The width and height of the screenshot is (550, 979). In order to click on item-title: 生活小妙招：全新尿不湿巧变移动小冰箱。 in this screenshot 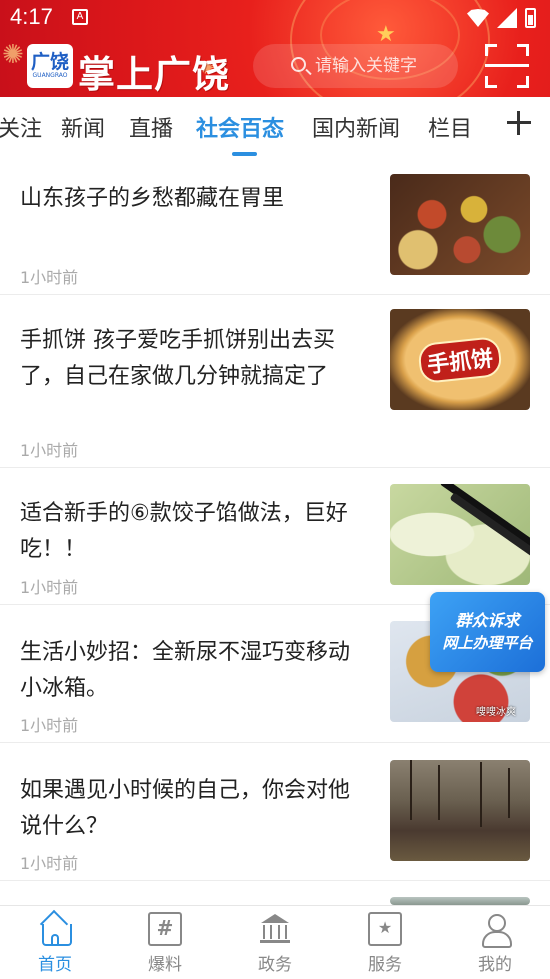, I will do `click(185, 670)`.